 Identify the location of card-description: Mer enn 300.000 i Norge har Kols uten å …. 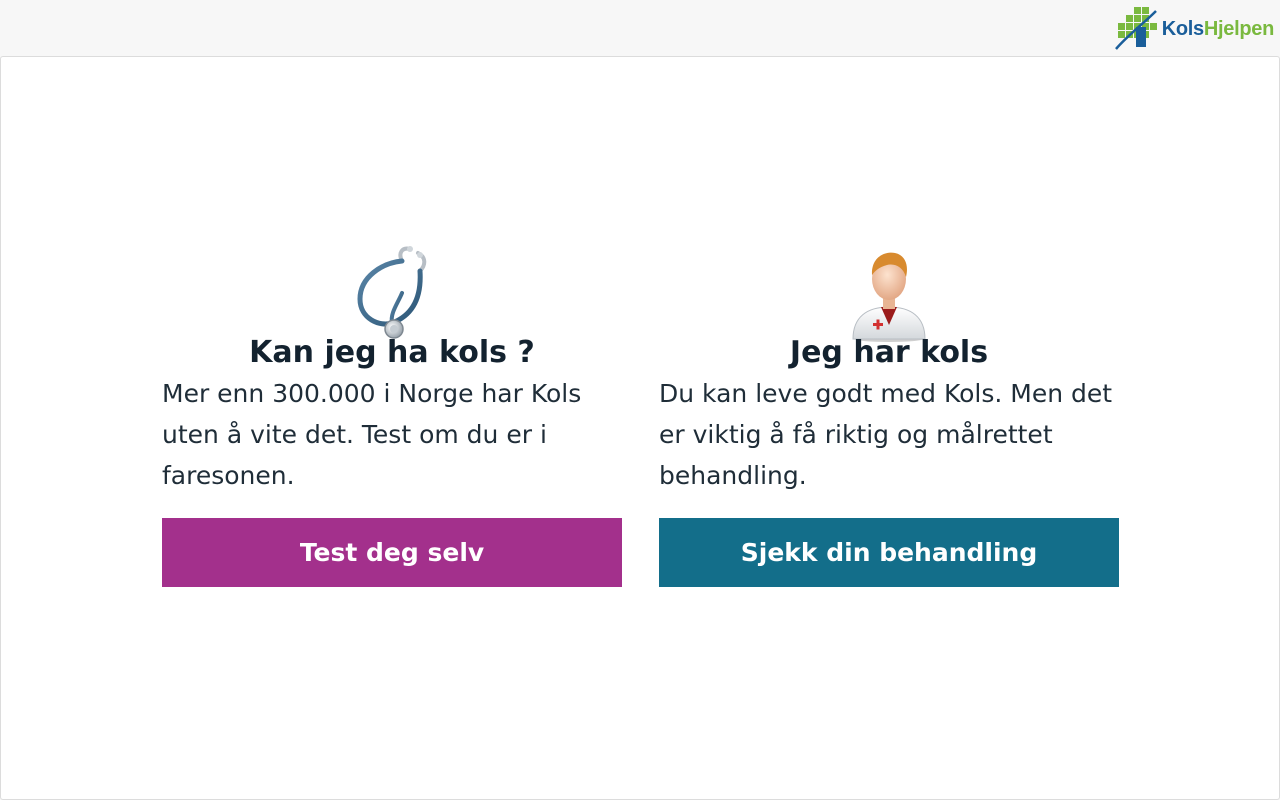
(372, 434).